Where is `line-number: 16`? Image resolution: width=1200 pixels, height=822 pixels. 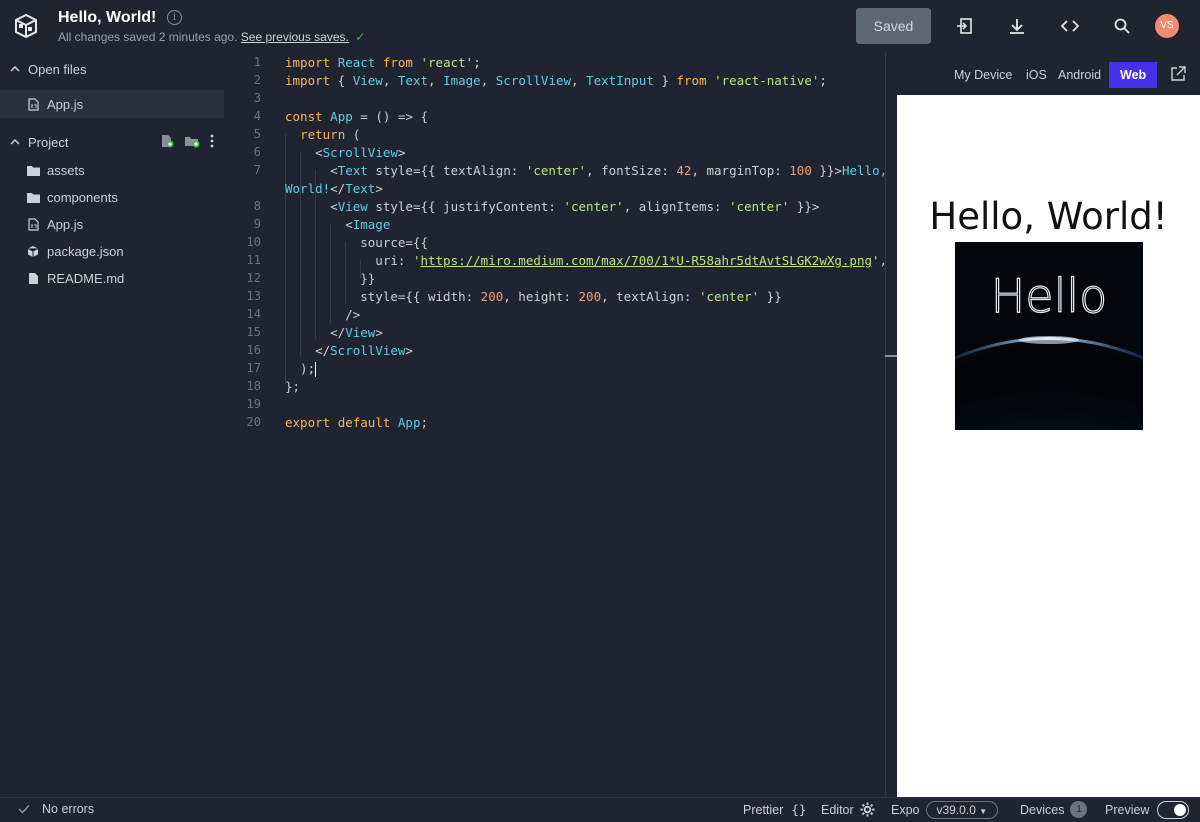
line-number: 16 is located at coordinates (253, 350).